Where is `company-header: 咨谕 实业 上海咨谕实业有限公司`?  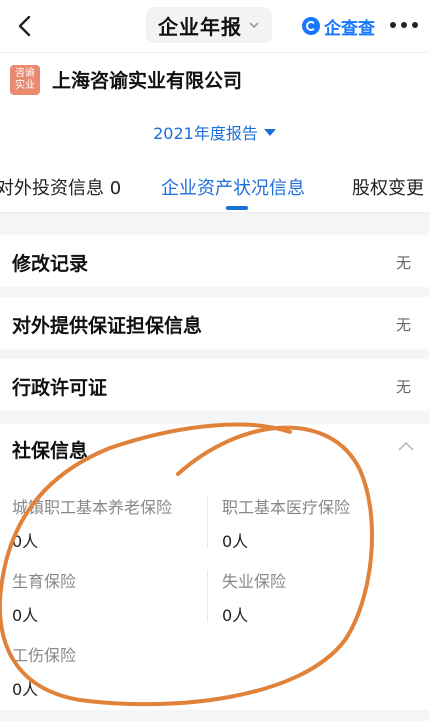 company-header: 咨谕 实业 上海咨谕实业有限公司 is located at coordinates (214, 80).